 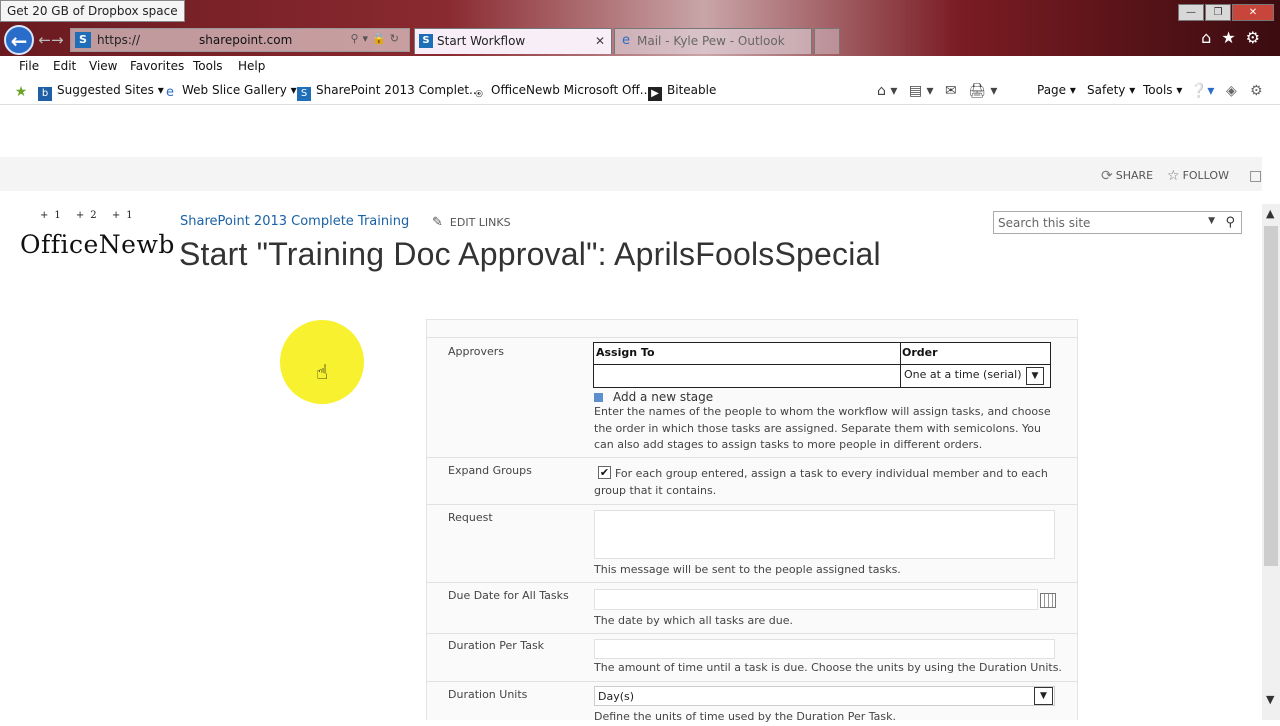 I want to click on page-scrollbar: ▲ ▼, so click(x=1271, y=462).